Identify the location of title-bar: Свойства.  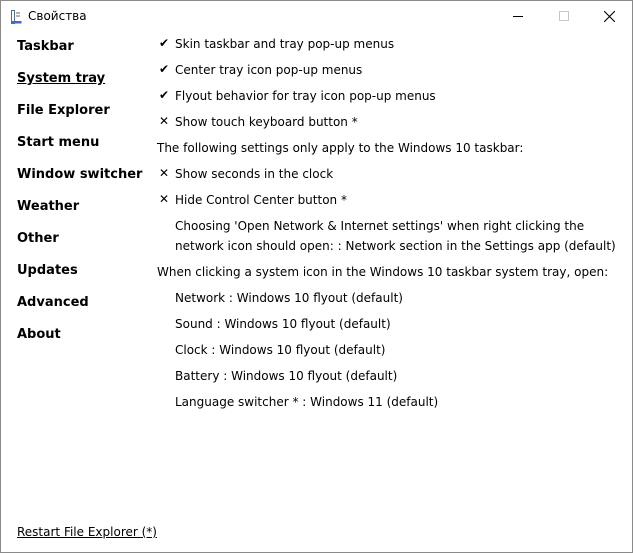
(316, 16).